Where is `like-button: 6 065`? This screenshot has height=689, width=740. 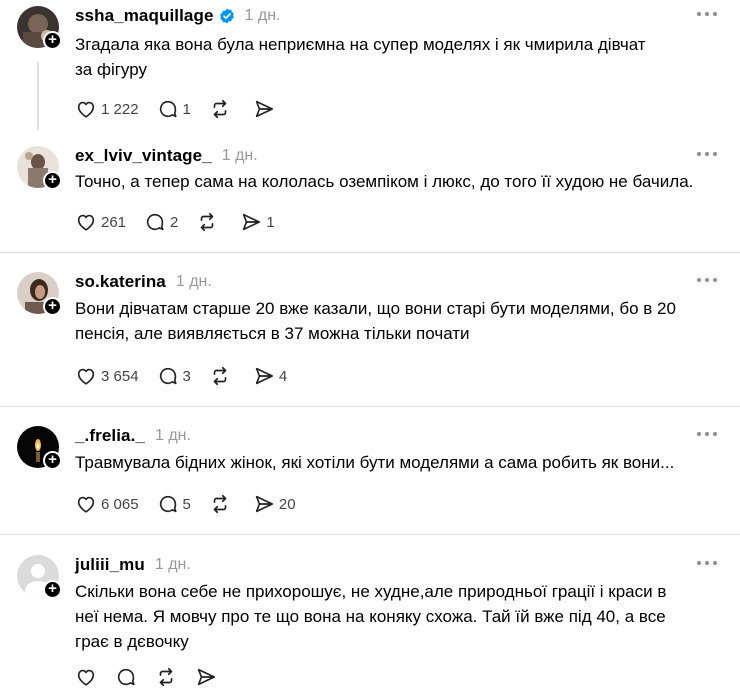 like-button: 6 065 is located at coordinates (107, 504).